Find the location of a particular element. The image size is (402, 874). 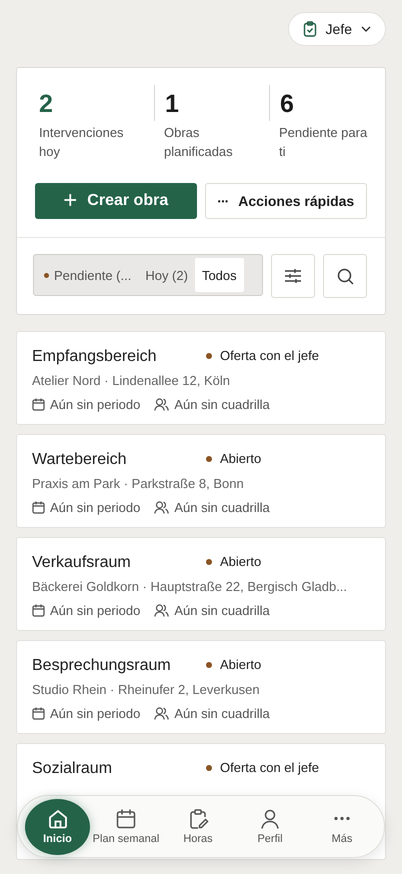

nav-tab: Inicio is located at coordinates (57, 826).